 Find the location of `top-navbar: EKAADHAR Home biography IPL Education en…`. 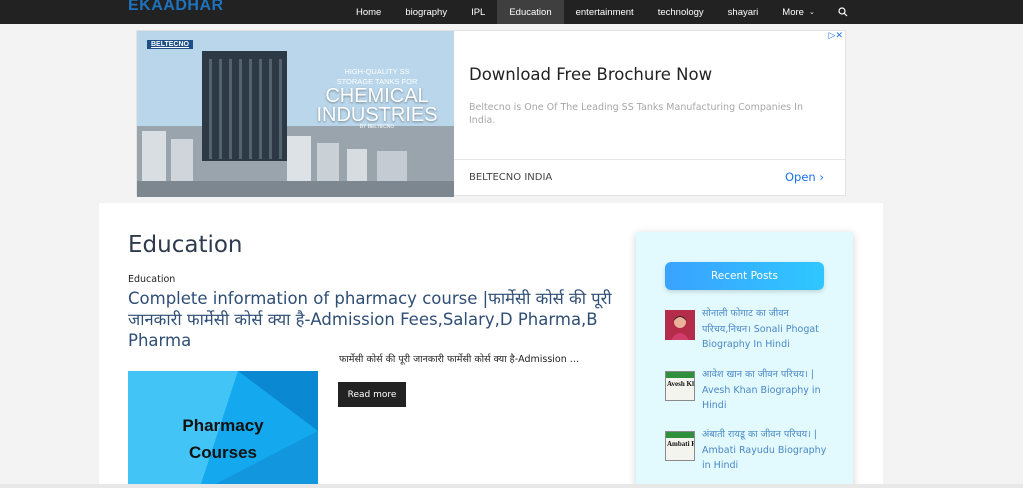

top-navbar: EKAADHAR Home biography IPL Education en… is located at coordinates (511, 12).